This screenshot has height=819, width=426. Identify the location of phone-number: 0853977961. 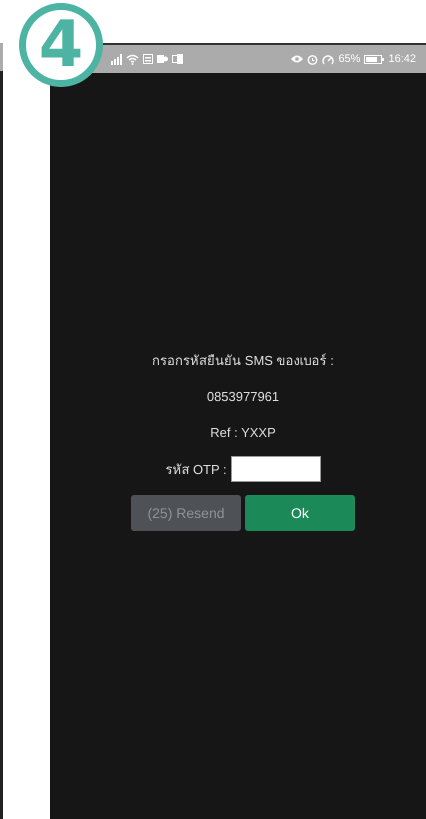
(243, 397).